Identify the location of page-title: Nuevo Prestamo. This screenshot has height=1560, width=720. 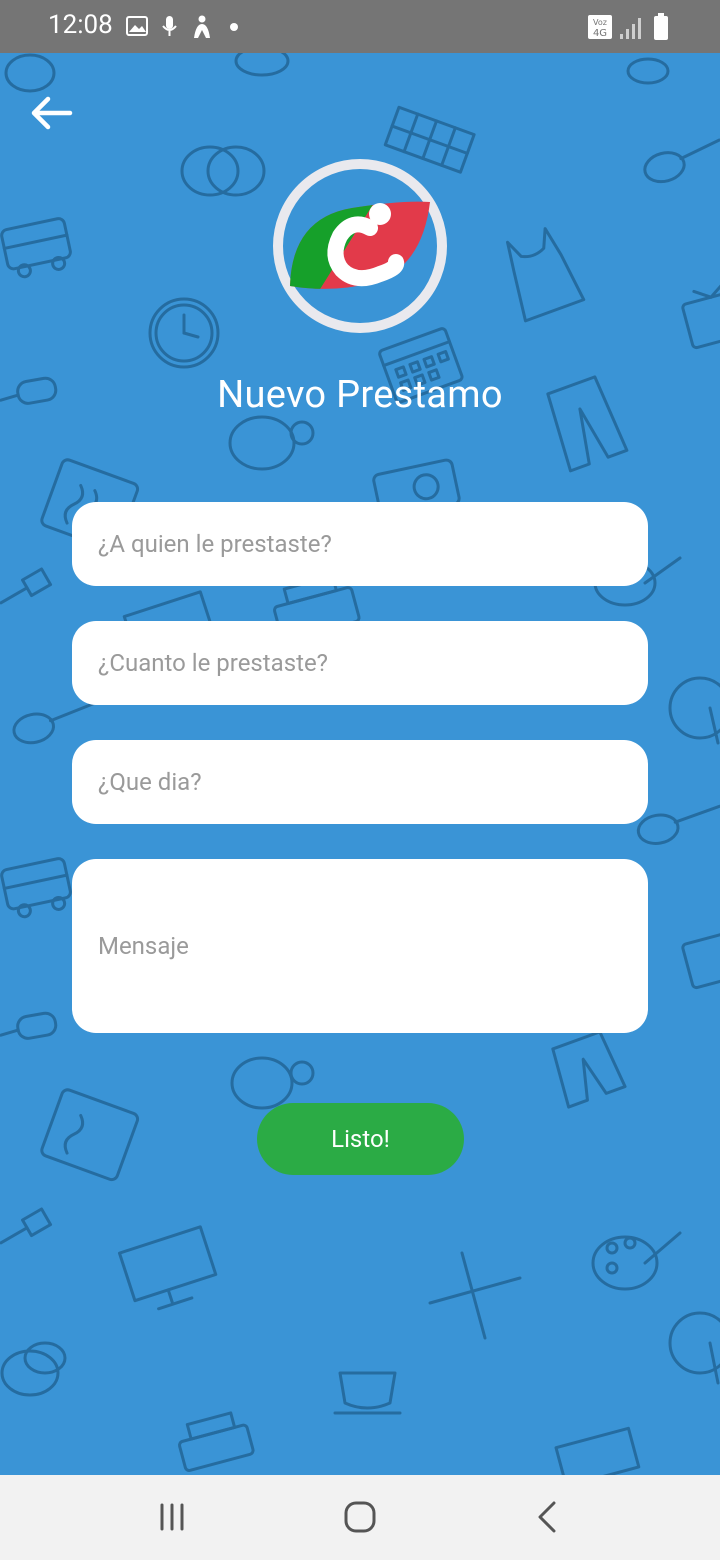
(360, 395).